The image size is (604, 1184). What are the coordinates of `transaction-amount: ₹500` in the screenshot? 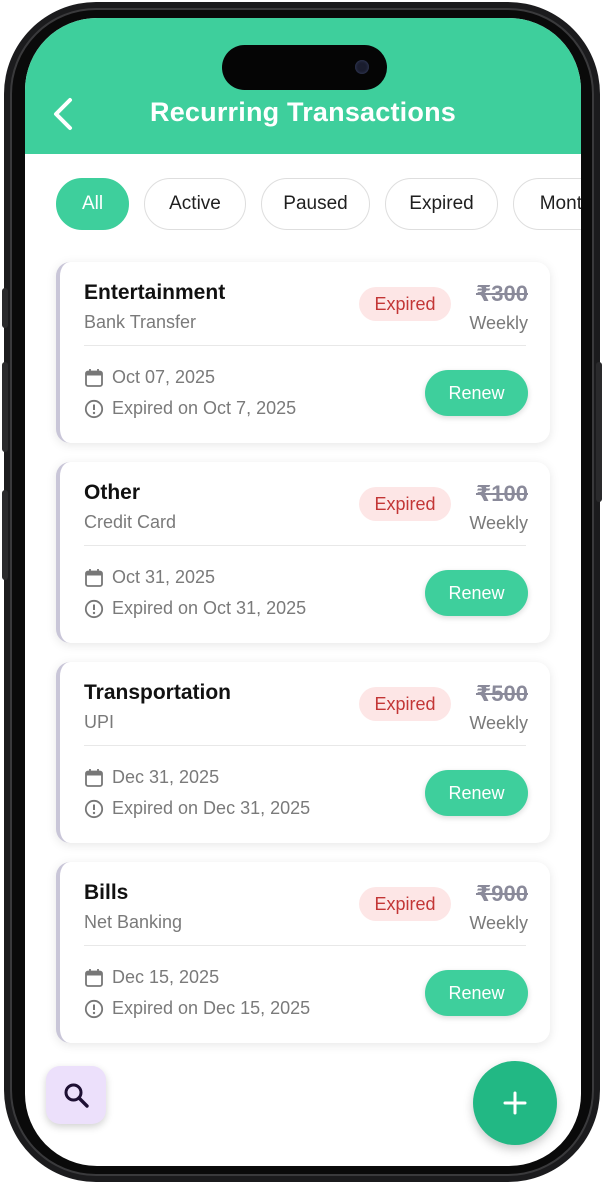 It's located at (501, 693).